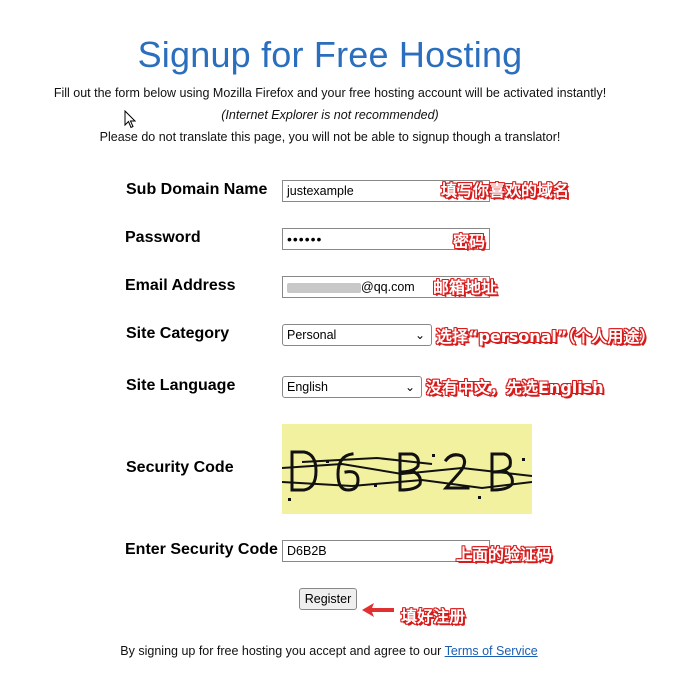 The image size is (685, 694). I want to click on category-selected-value: Personal, so click(312, 335).